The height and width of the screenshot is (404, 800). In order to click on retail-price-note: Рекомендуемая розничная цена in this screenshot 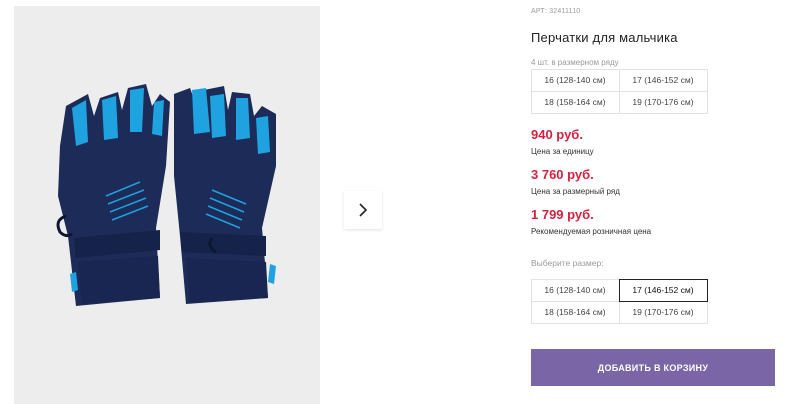, I will do `click(591, 231)`.